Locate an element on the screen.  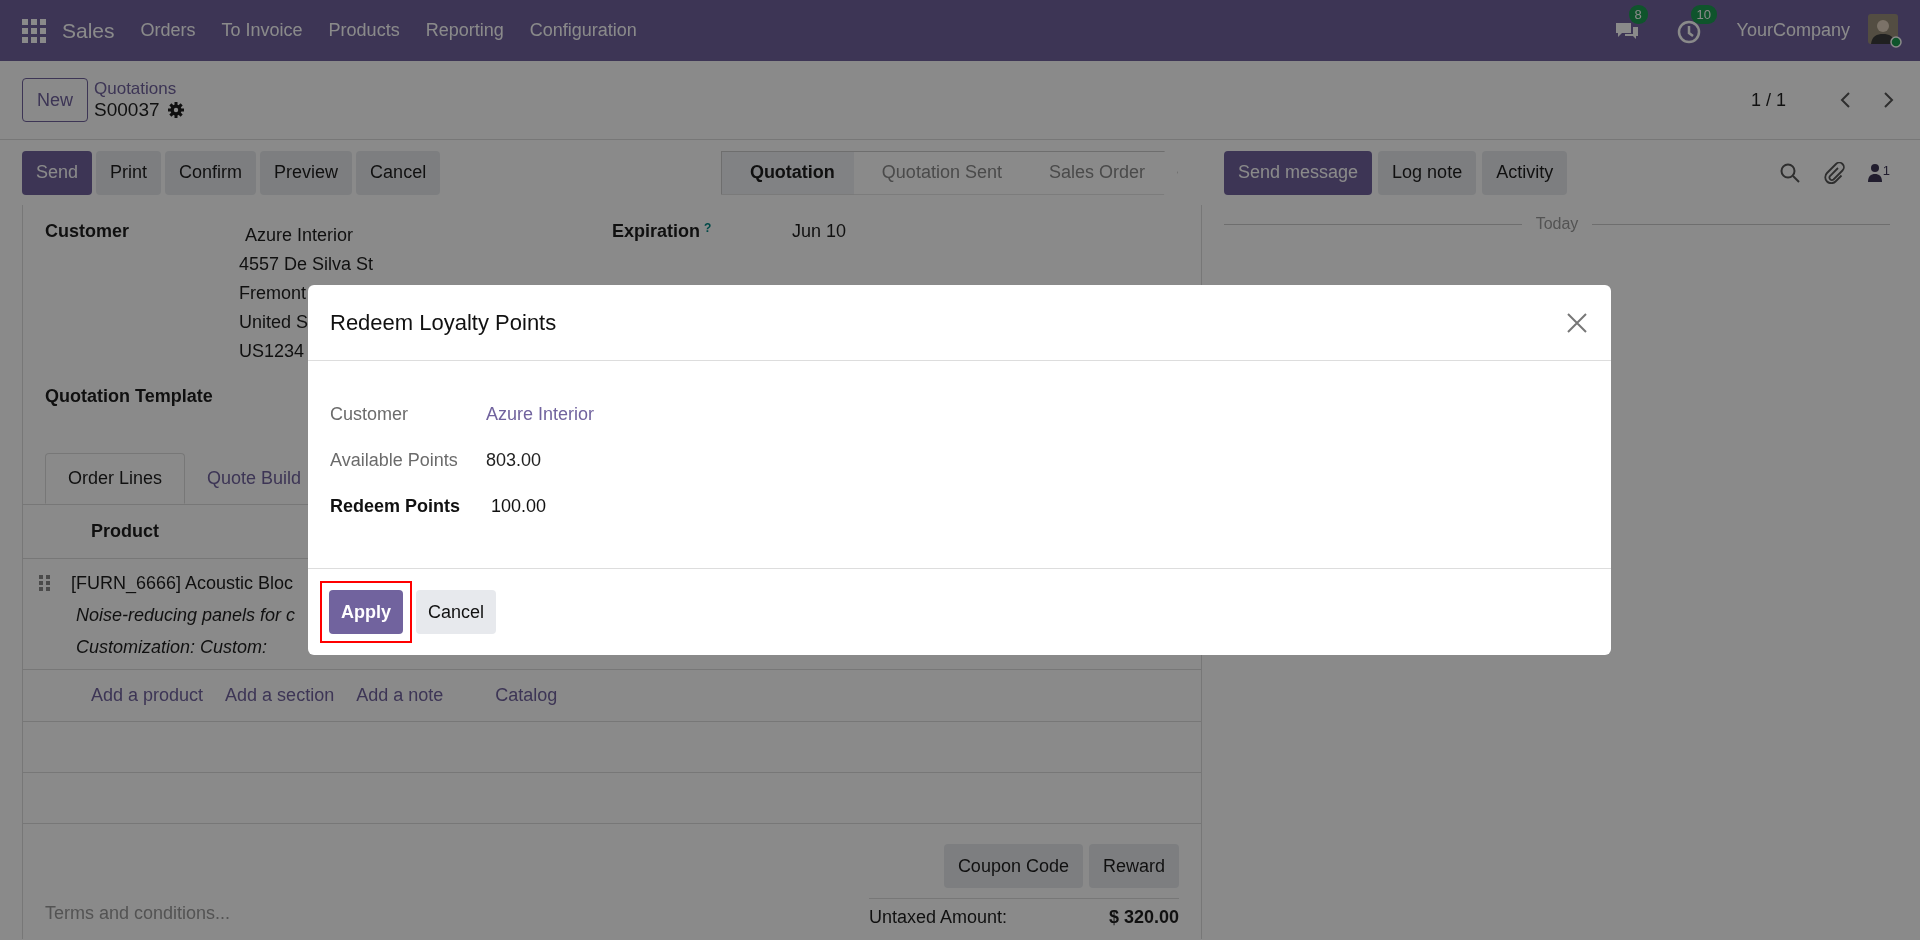
field-value: Jun 10 is located at coordinates (819, 231).